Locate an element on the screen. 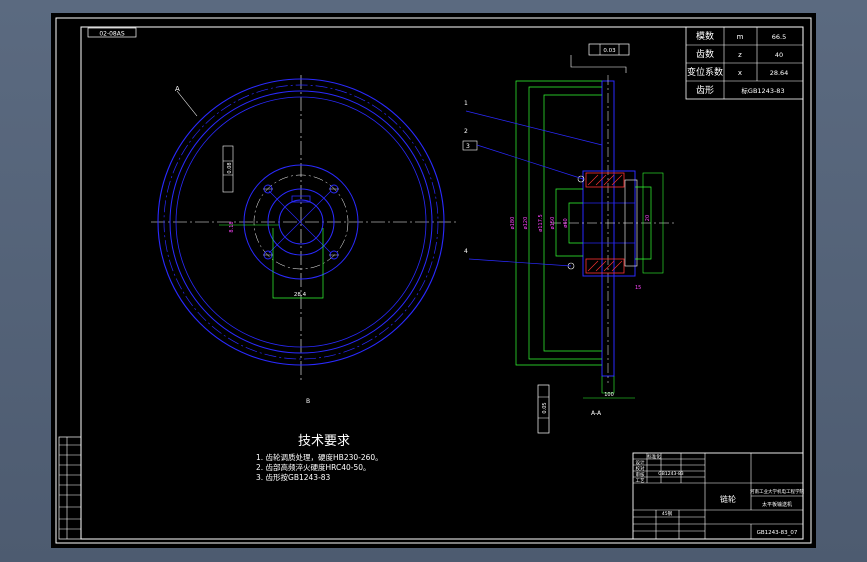  leader-4: 4 is located at coordinates (466, 251).